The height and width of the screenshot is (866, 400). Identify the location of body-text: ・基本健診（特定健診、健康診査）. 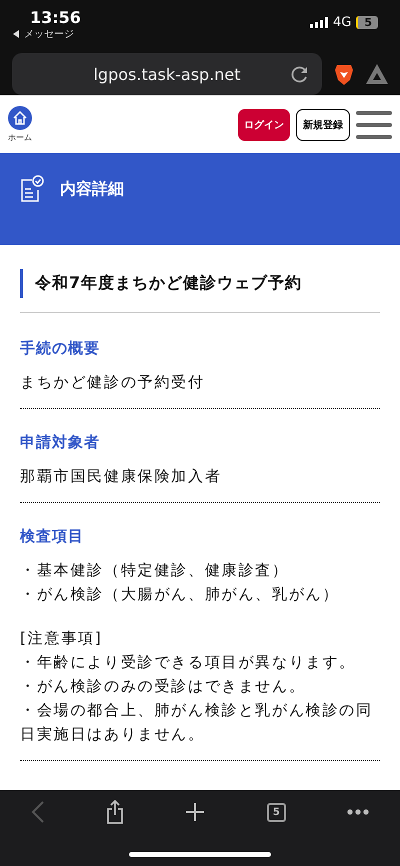
(155, 570).